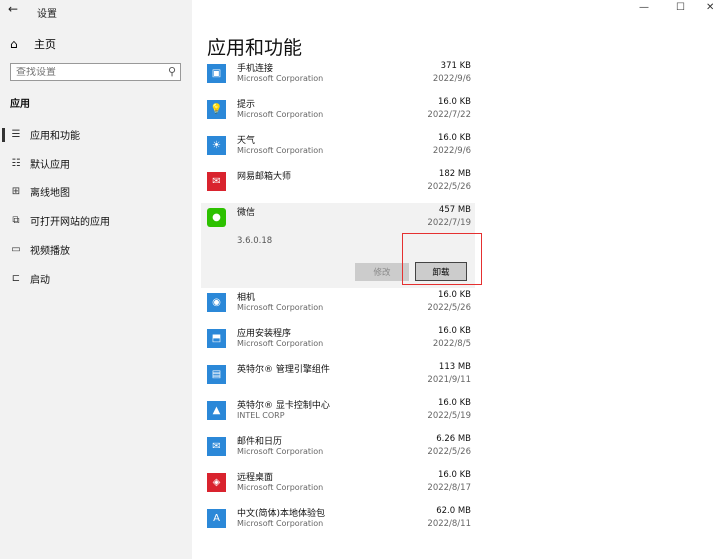 The height and width of the screenshot is (559, 720). What do you see at coordinates (338, 149) in the screenshot?
I see `app-row: ☀ 天气 Microsoft Corporation 16.0 KB 2022/9/6` at bounding box center [338, 149].